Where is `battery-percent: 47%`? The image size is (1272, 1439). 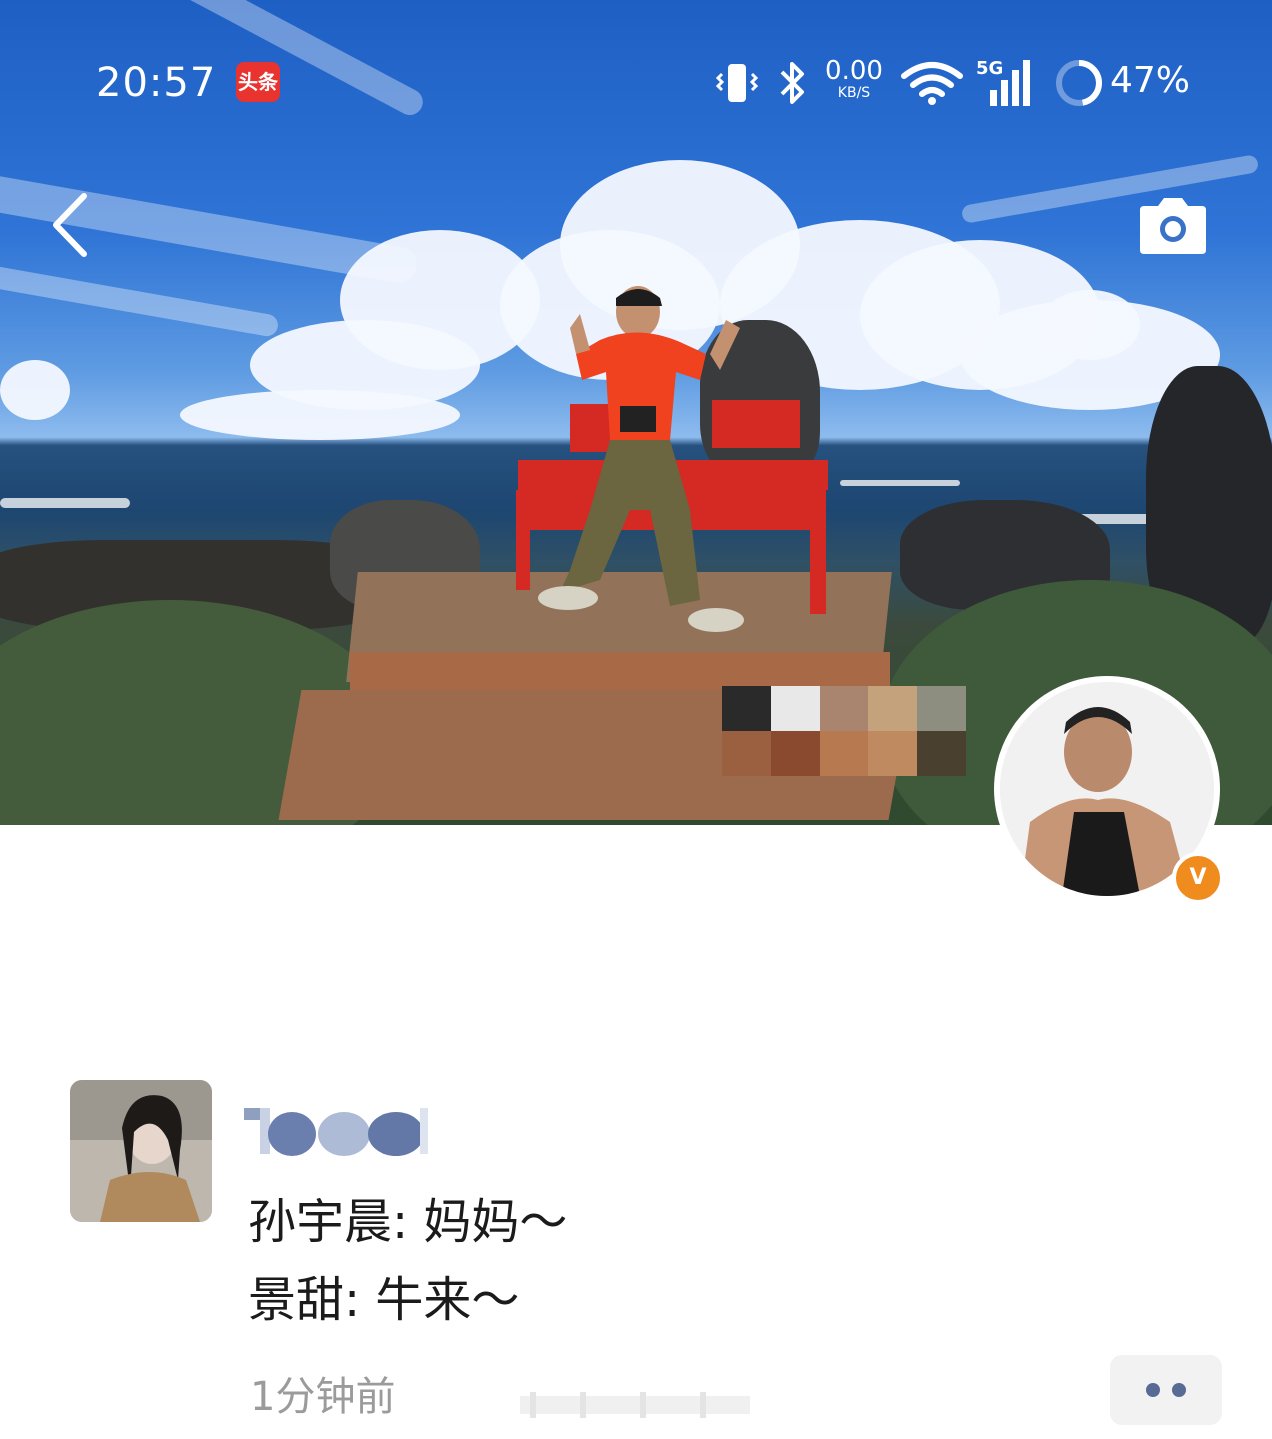 battery-percent: 47% is located at coordinates (1150, 80).